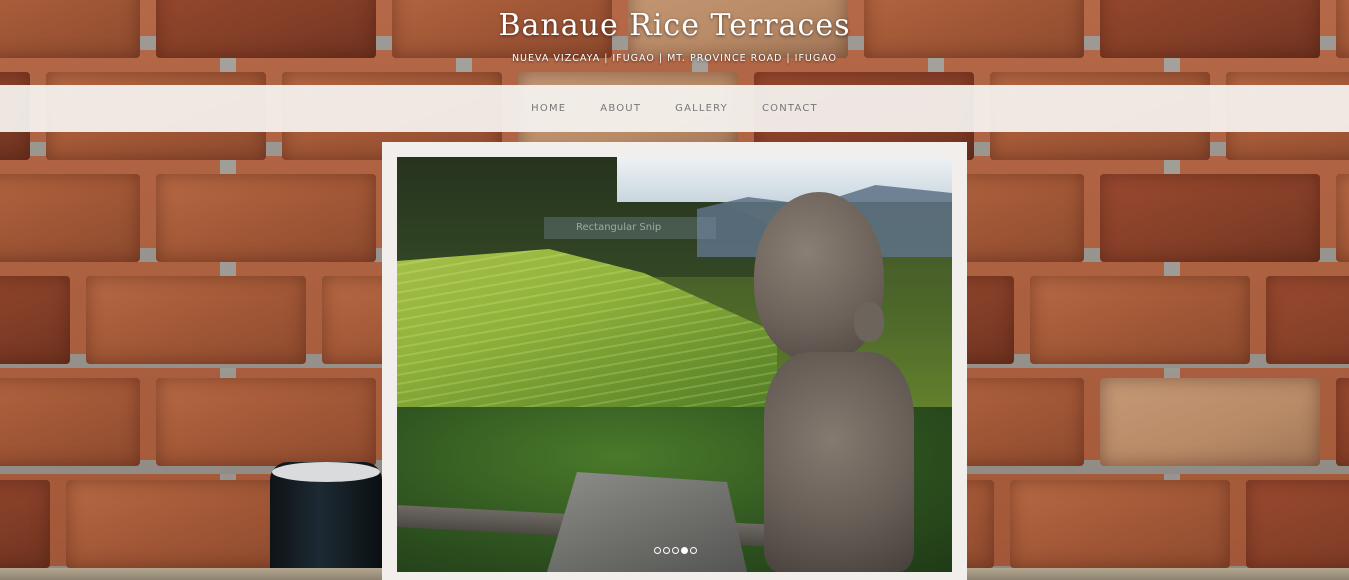 The image size is (1349, 580). What do you see at coordinates (674, 25) in the screenshot?
I see `site-title: Banaue Rice Terraces` at bounding box center [674, 25].